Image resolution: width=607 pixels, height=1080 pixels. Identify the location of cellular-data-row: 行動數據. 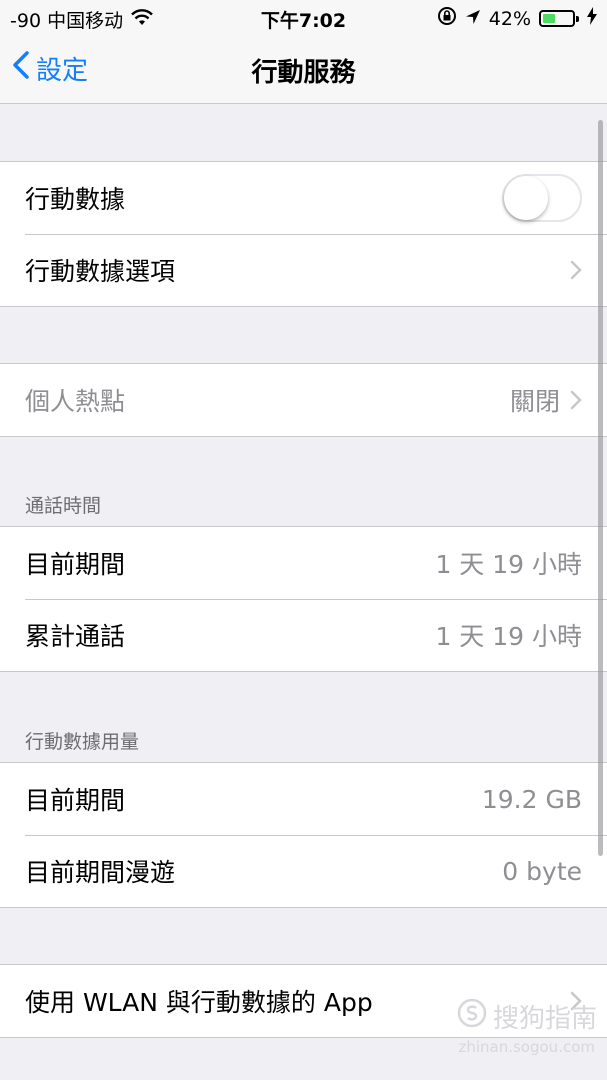
(303, 198).